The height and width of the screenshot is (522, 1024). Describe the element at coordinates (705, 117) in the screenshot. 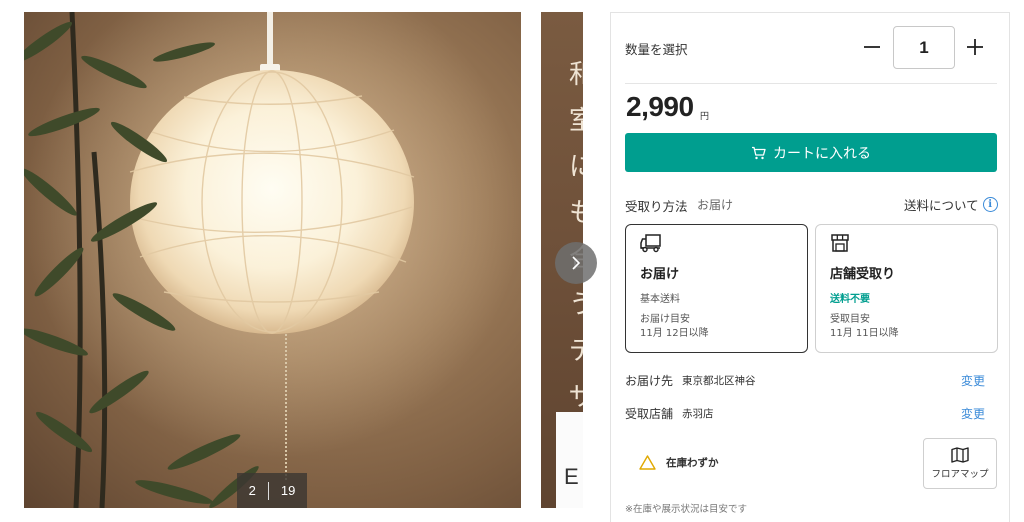

I see `price-currency: 円` at that location.